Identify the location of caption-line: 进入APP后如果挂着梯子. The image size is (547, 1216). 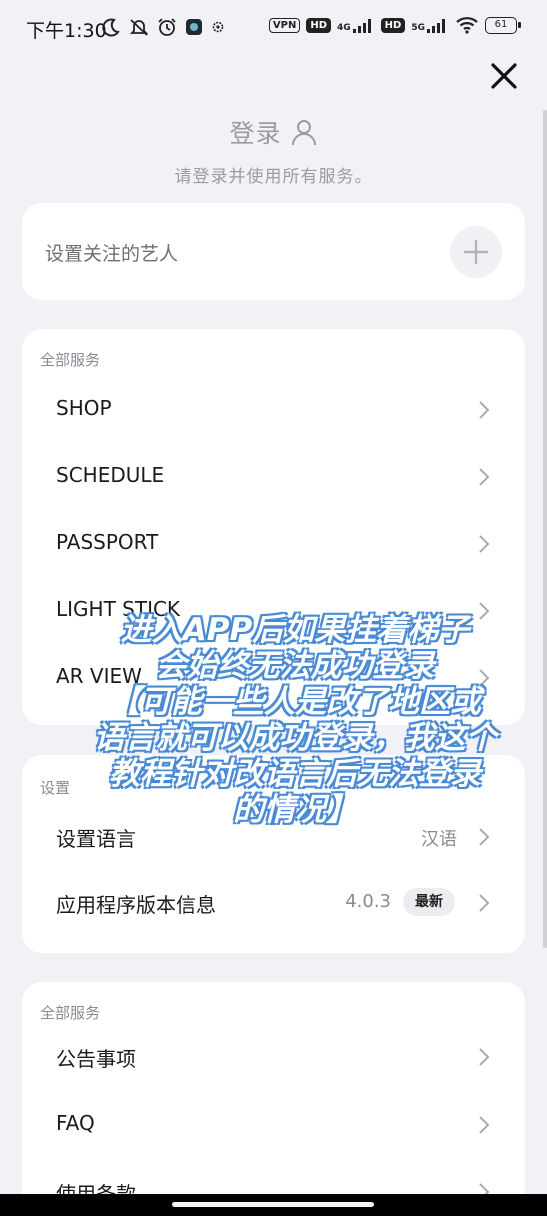
(295, 630).